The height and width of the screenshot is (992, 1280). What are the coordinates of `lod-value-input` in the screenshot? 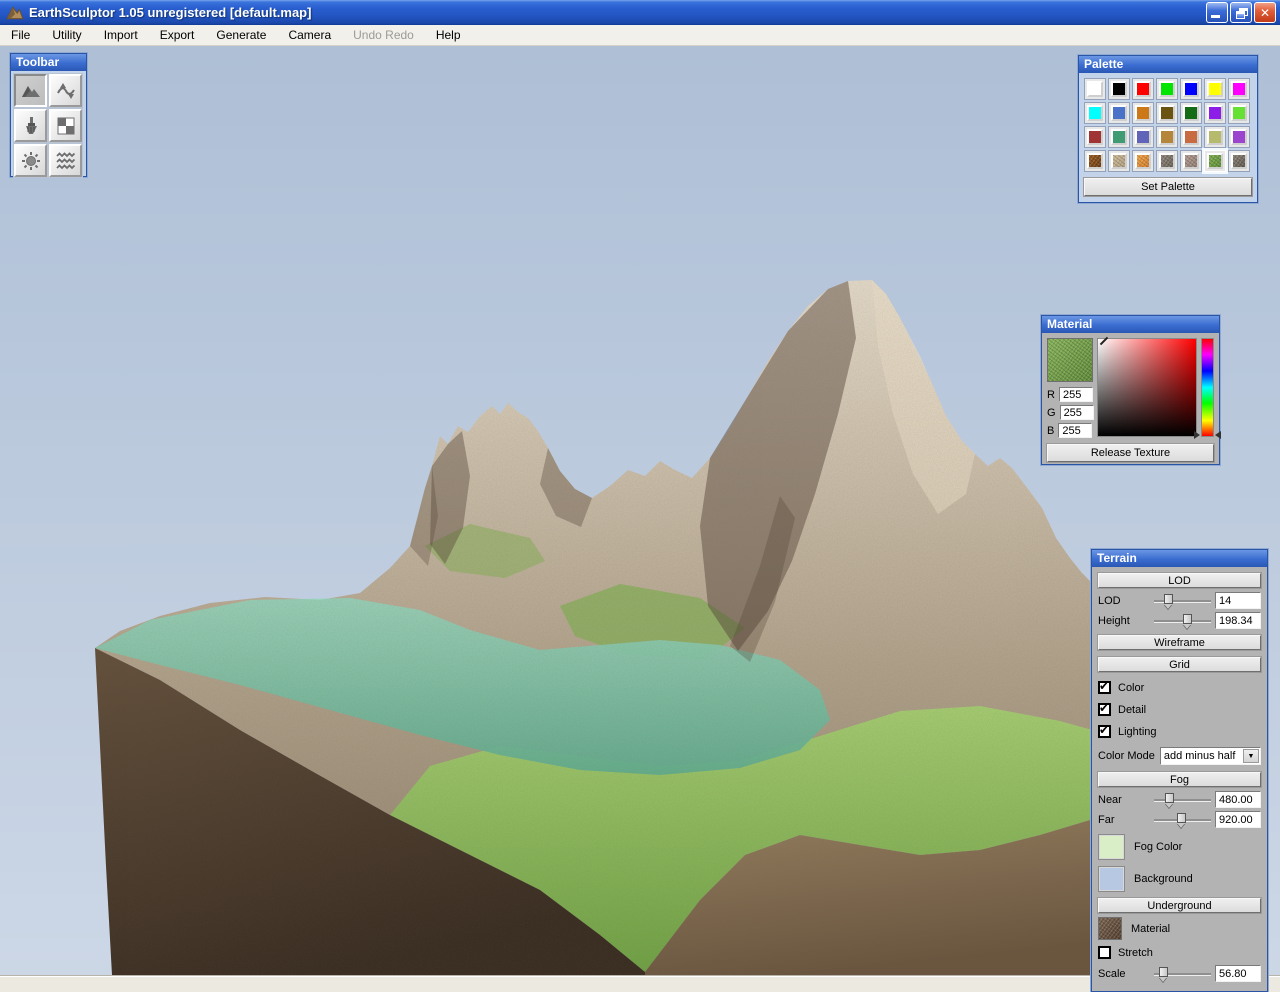 It's located at (1238, 600).